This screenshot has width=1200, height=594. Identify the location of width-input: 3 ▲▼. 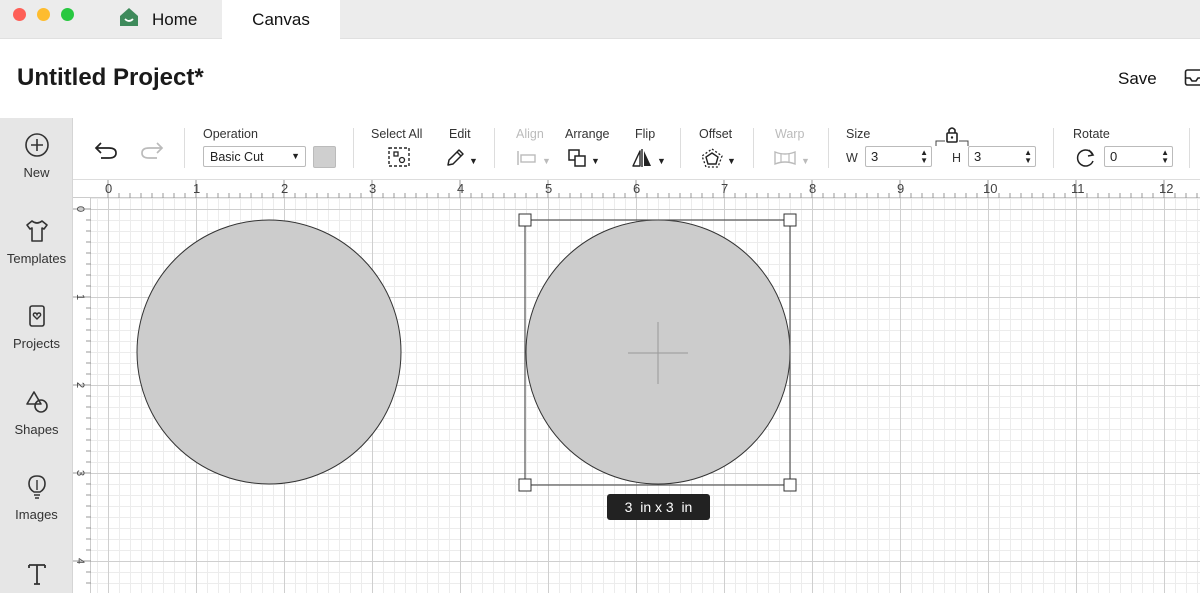
(898, 156).